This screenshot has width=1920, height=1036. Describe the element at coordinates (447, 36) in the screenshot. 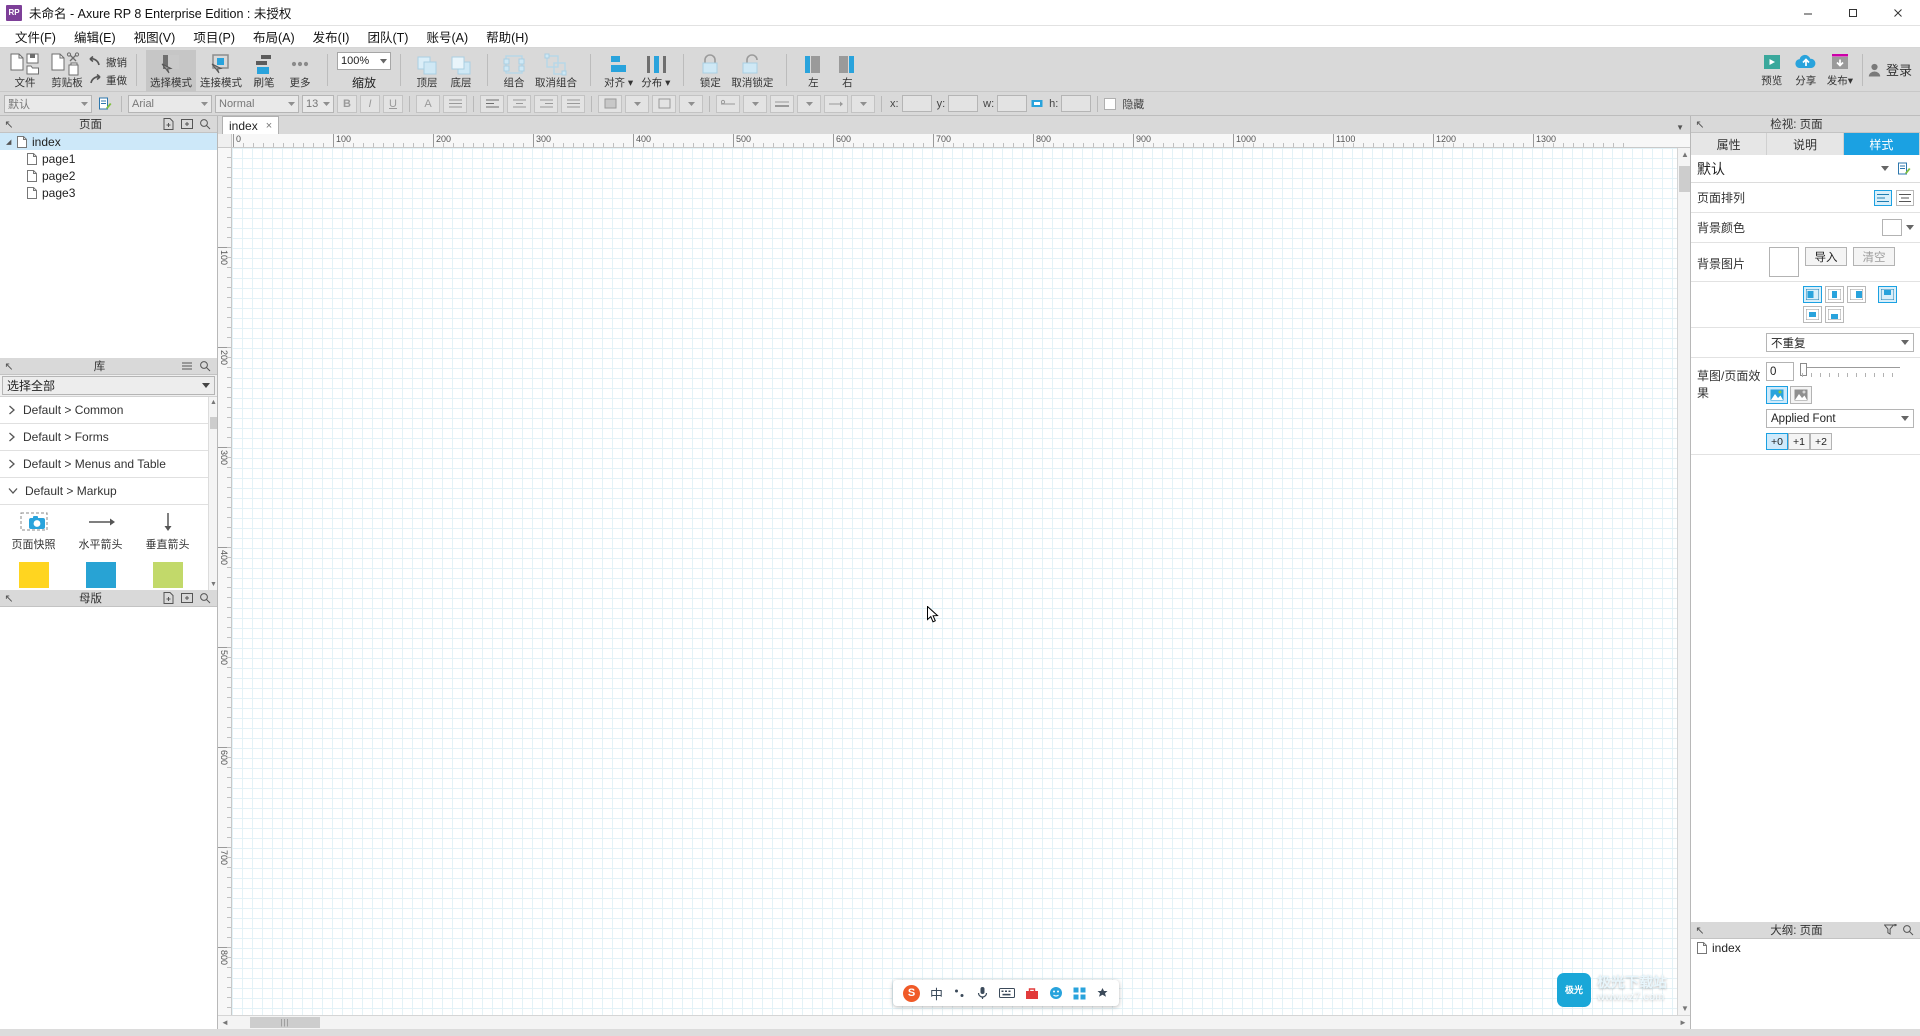

I see `menu-account: 账号(A)` at that location.